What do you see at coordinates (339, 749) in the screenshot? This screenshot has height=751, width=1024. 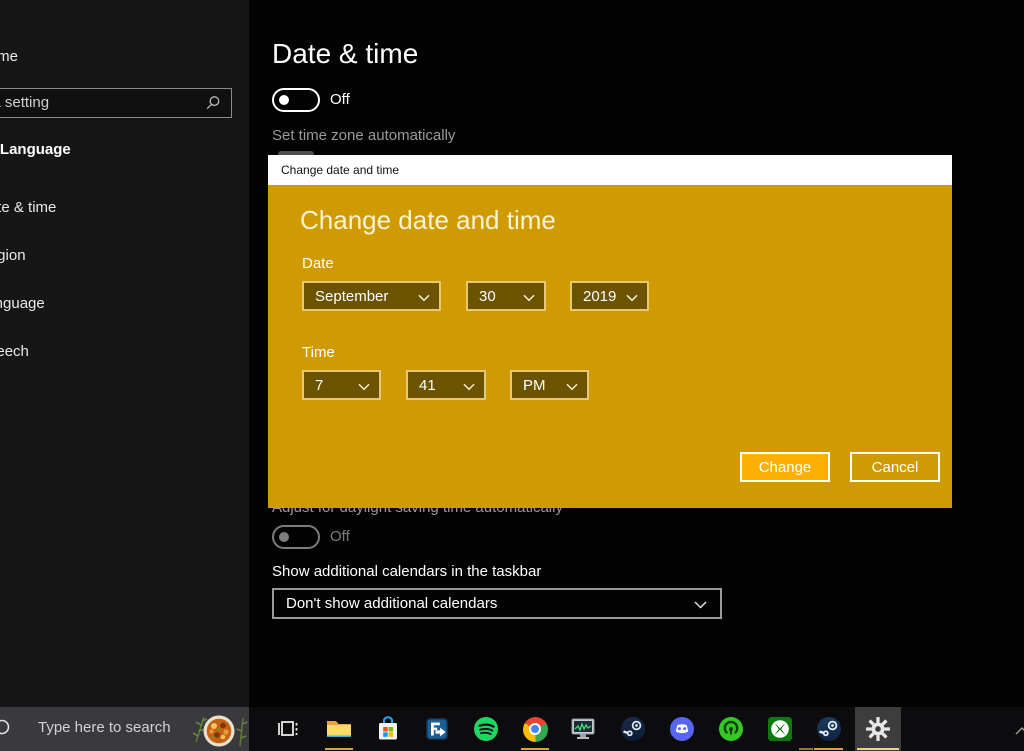 I see `running-indicator-file-explorer` at bounding box center [339, 749].